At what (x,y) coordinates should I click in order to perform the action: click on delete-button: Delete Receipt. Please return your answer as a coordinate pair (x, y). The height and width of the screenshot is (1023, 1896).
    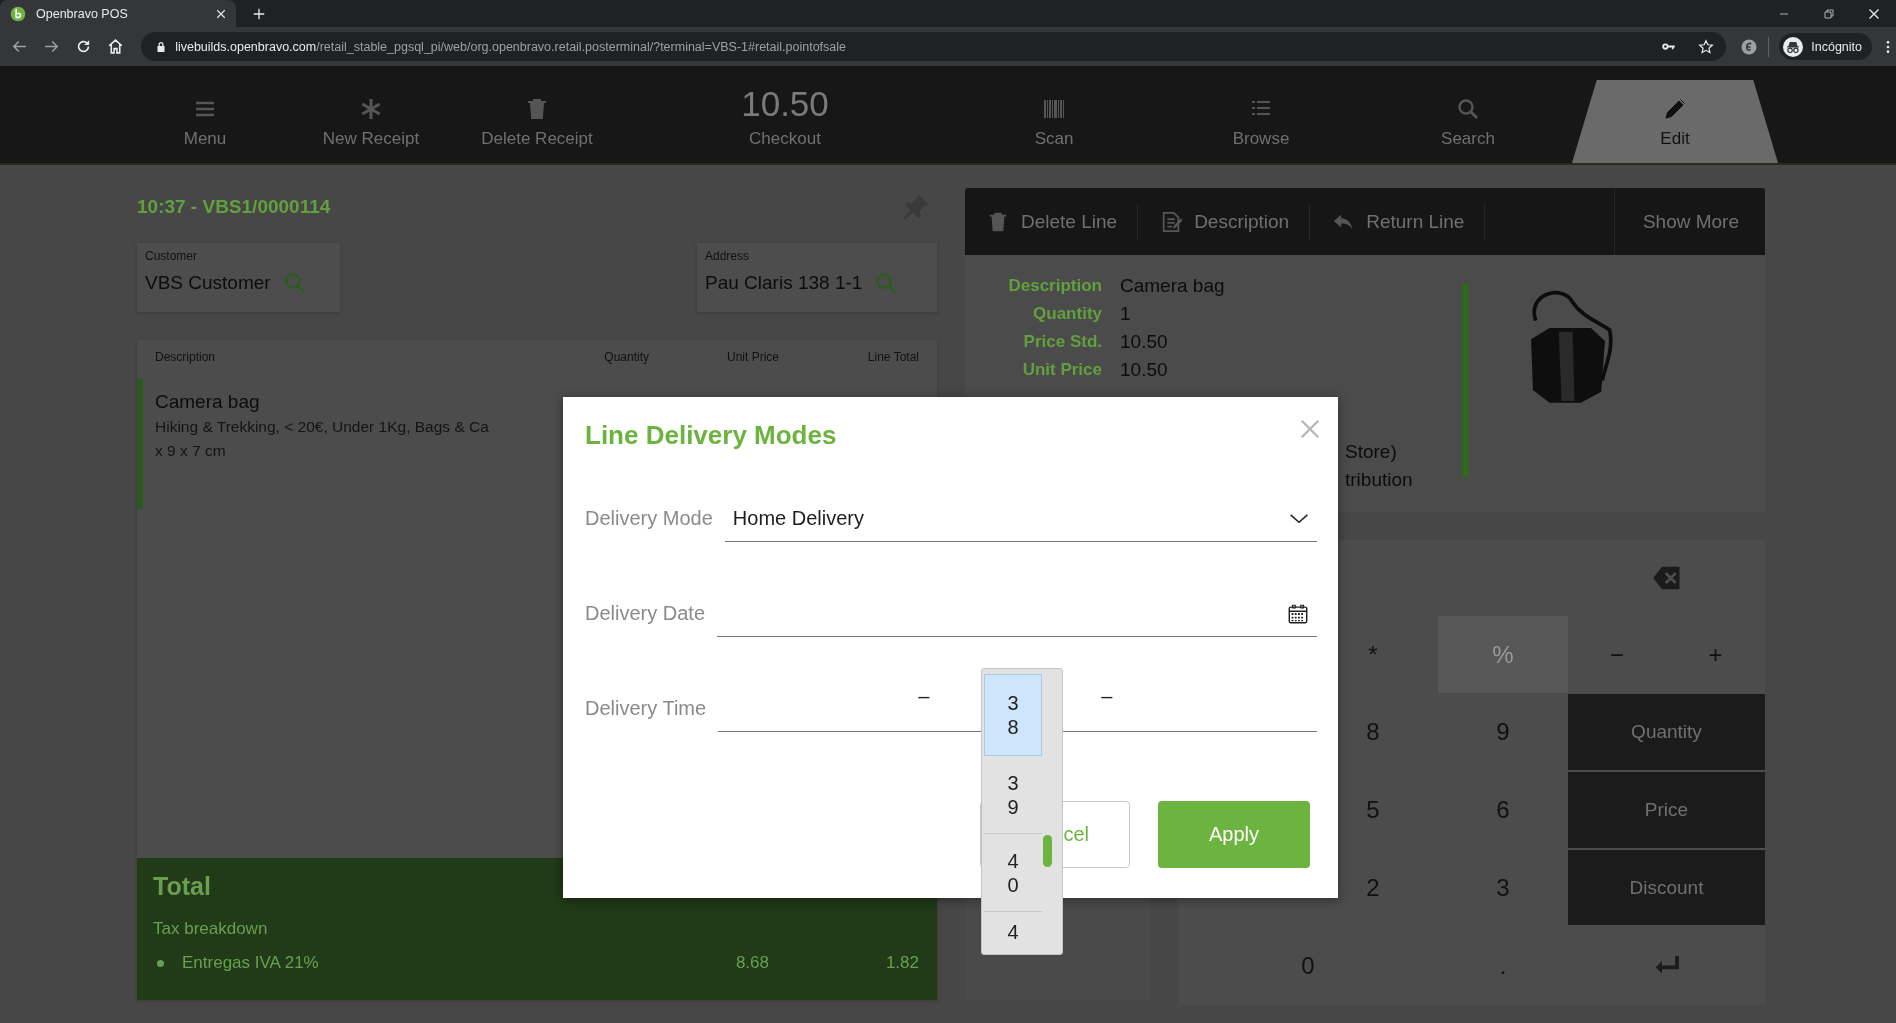
    Looking at the image, I should click on (537, 114).